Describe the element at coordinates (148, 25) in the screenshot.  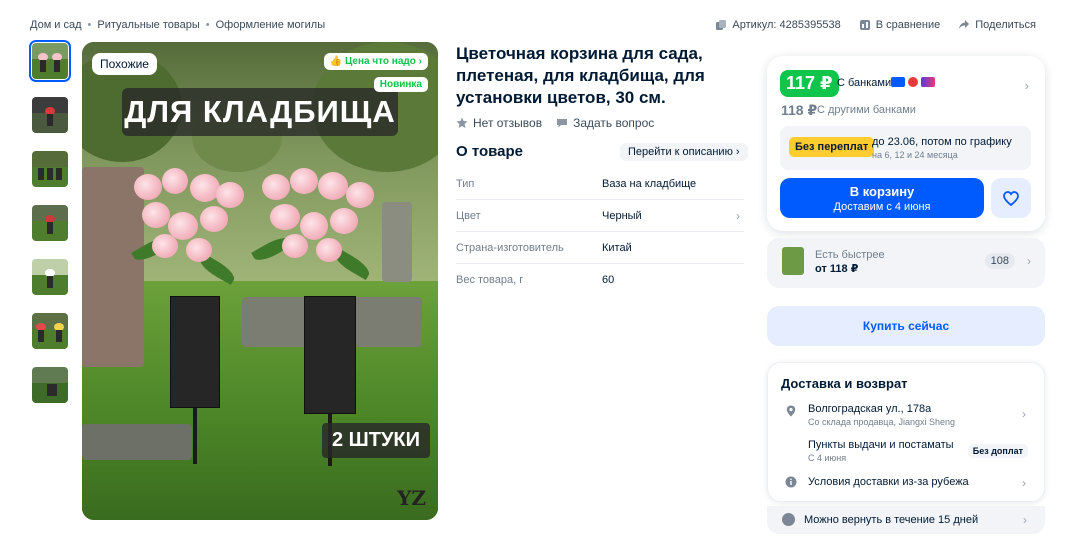
I see `breadcrumb-item-ritual: Ритуальные товары` at that location.